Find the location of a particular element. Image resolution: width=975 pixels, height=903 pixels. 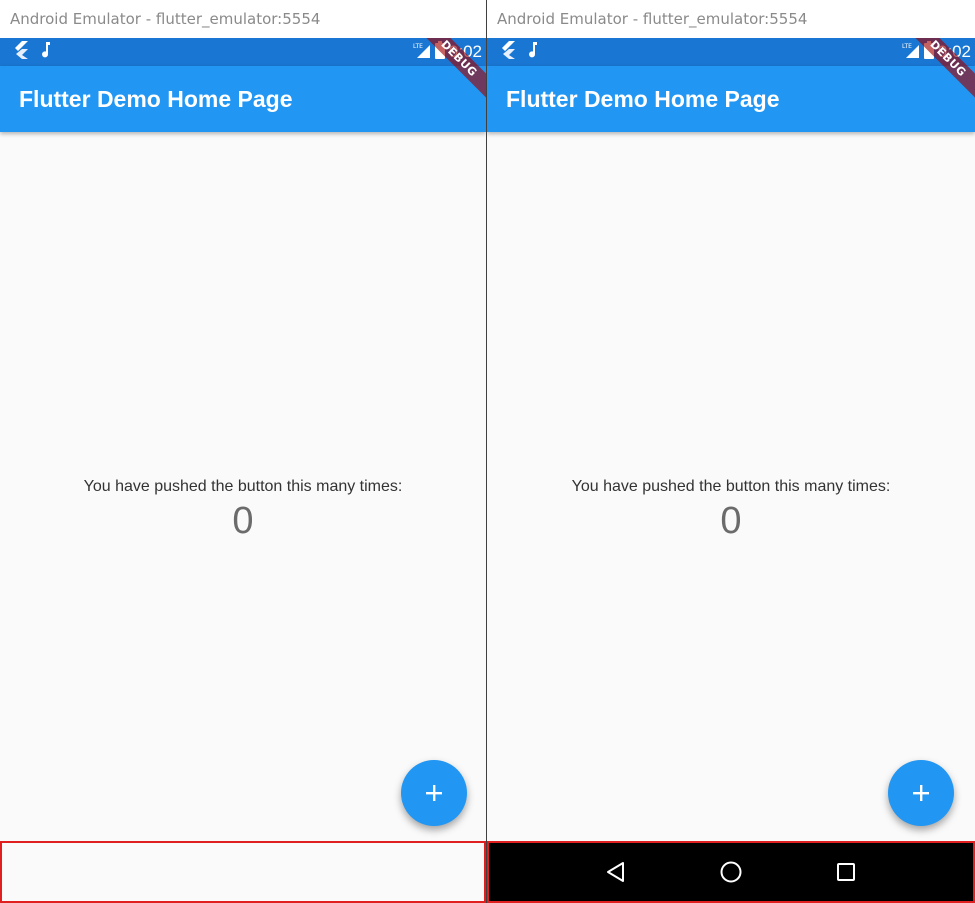

navigation-bar-area-empty is located at coordinates (243, 872).